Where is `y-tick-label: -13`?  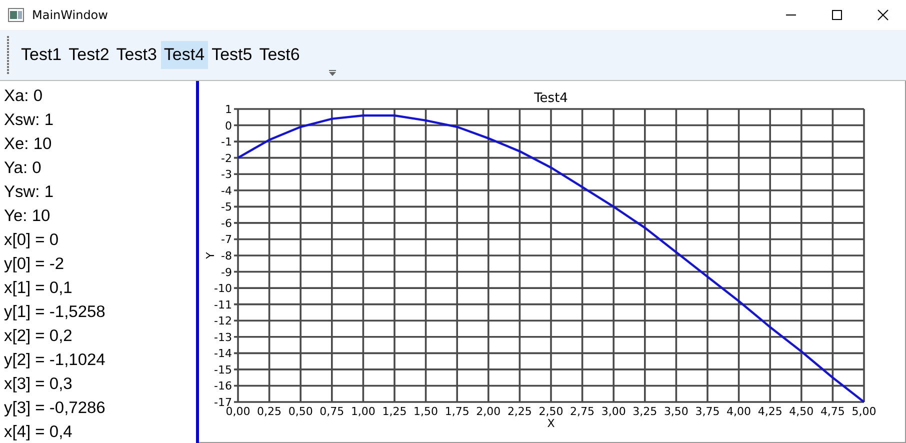 y-tick-label: -13 is located at coordinates (223, 337).